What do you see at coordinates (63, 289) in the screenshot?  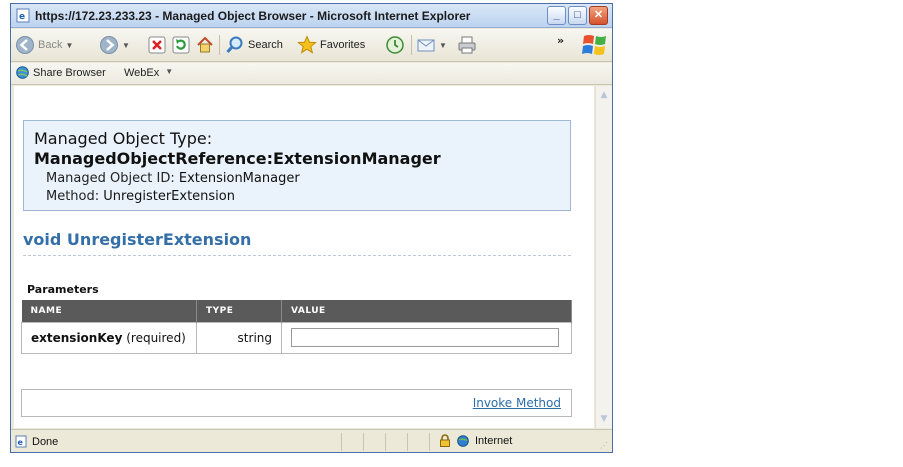 I see `parameters-heading: Parameters` at bounding box center [63, 289].